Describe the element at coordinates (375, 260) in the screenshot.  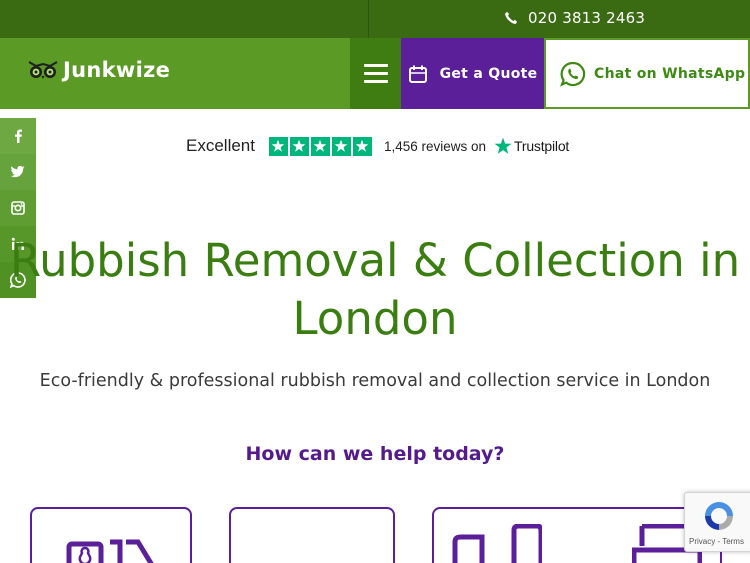
I see `page-title-line1: Rubbish Removal & Collection in` at that location.